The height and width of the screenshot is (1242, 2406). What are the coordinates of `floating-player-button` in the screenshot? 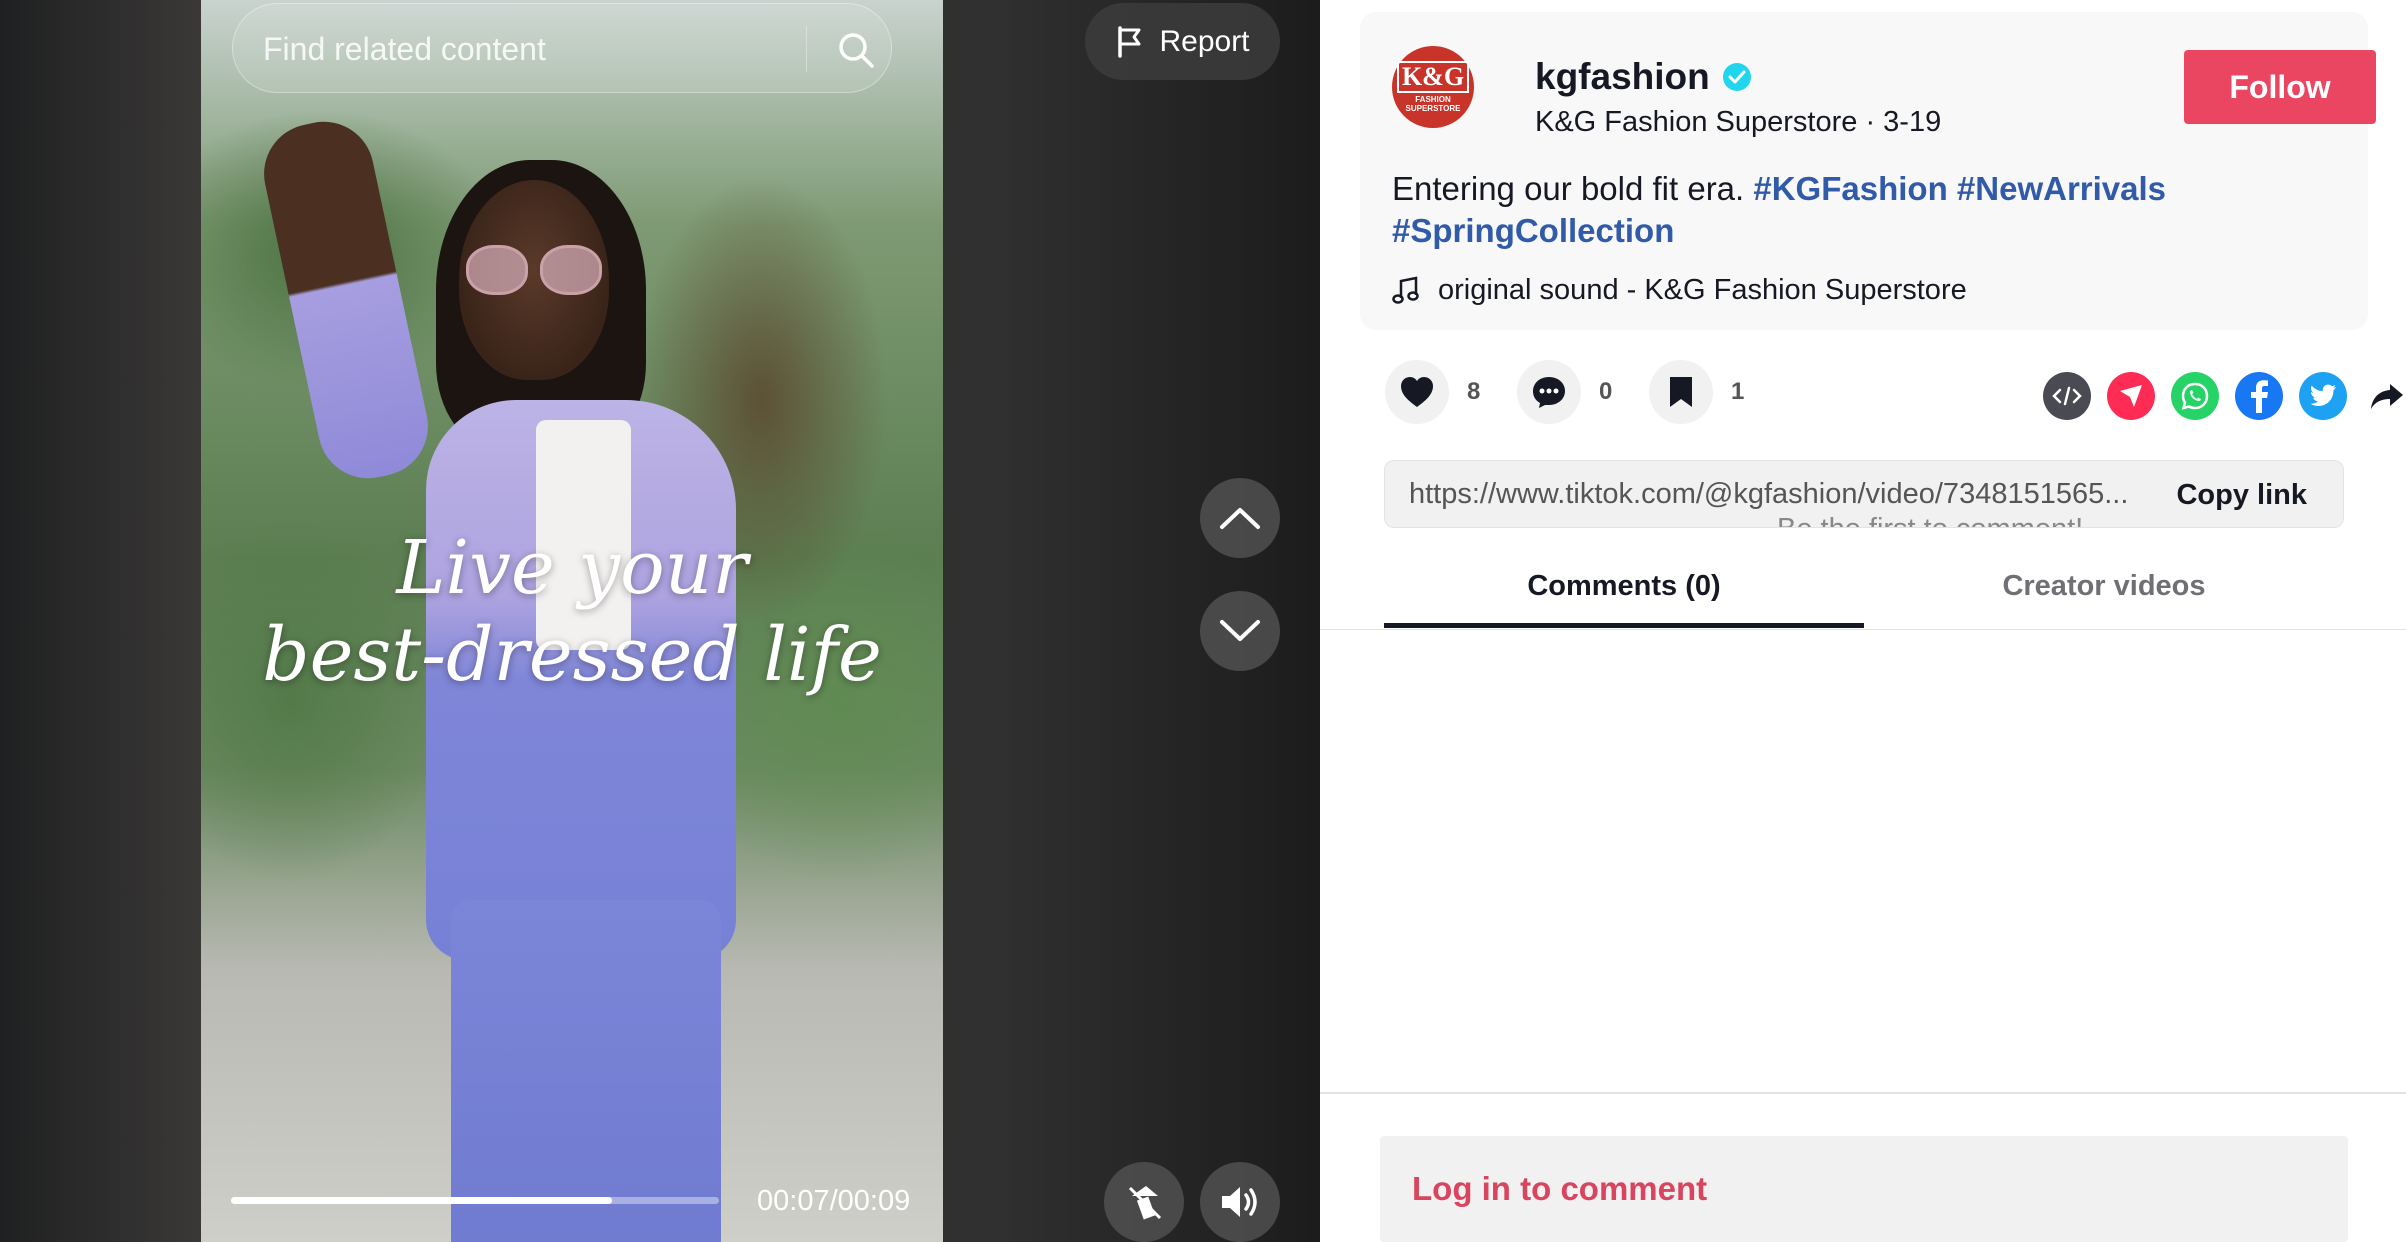 It's located at (1144, 1202).